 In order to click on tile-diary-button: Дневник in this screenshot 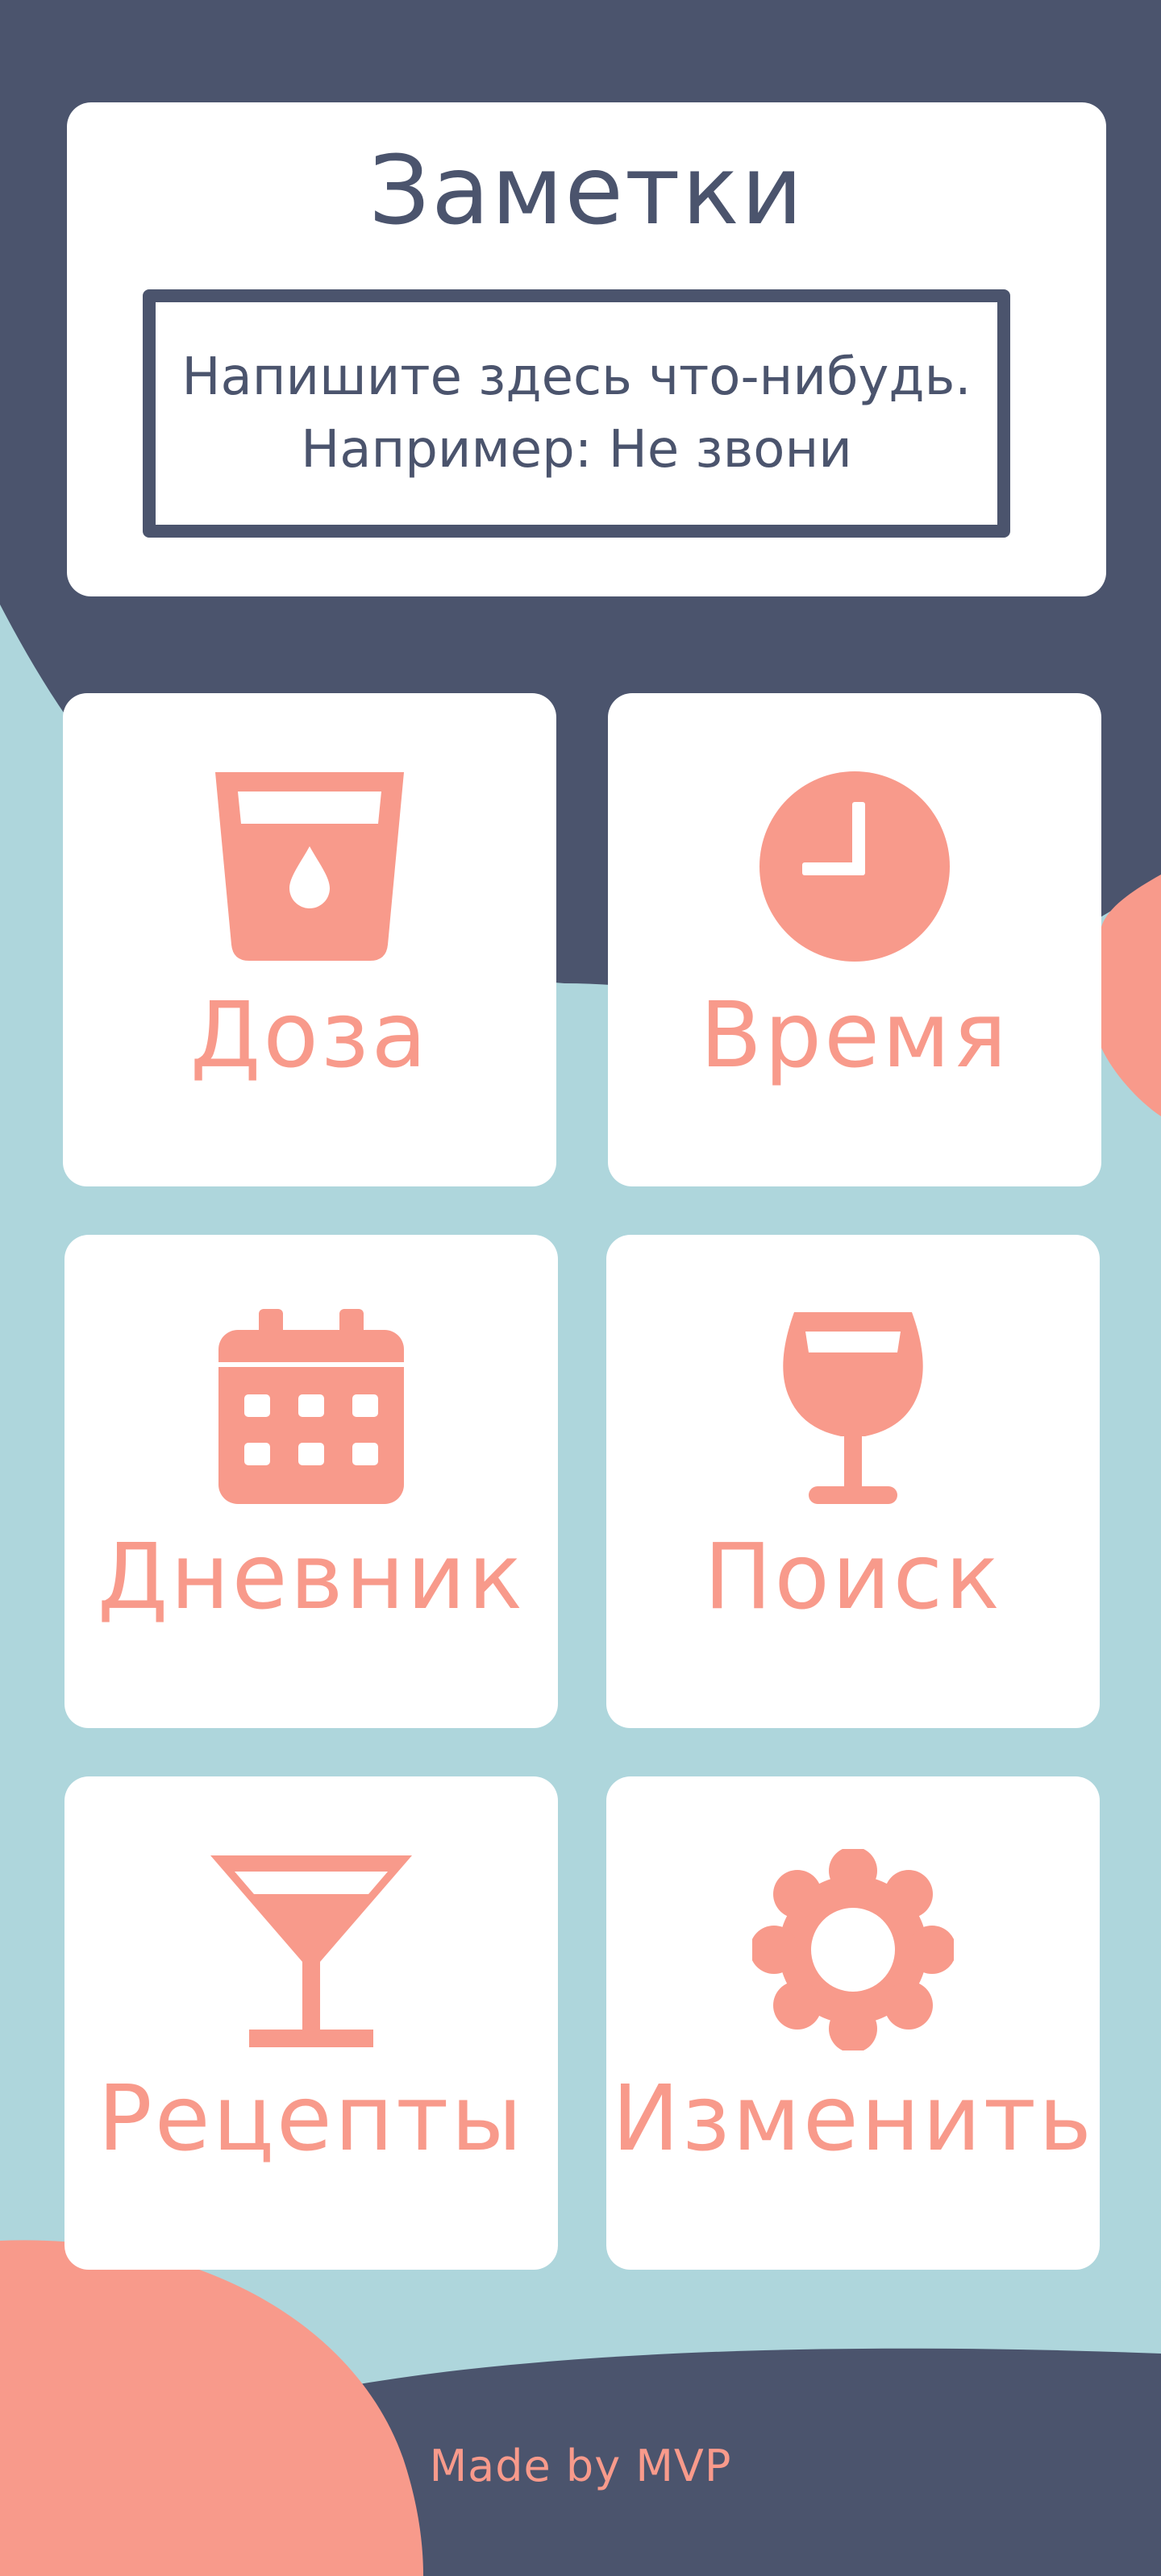, I will do `click(311, 1481)`.